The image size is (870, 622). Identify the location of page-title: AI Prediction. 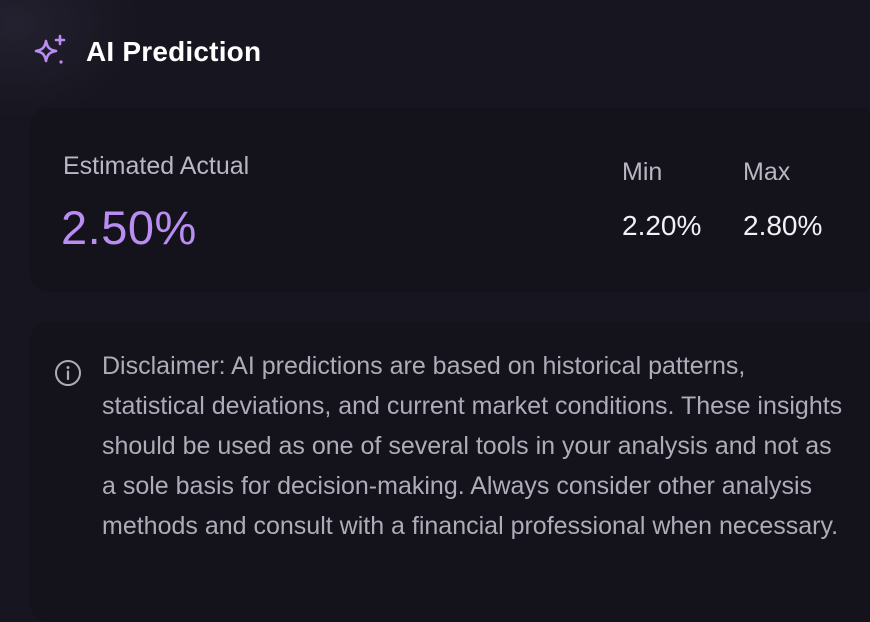
(174, 51).